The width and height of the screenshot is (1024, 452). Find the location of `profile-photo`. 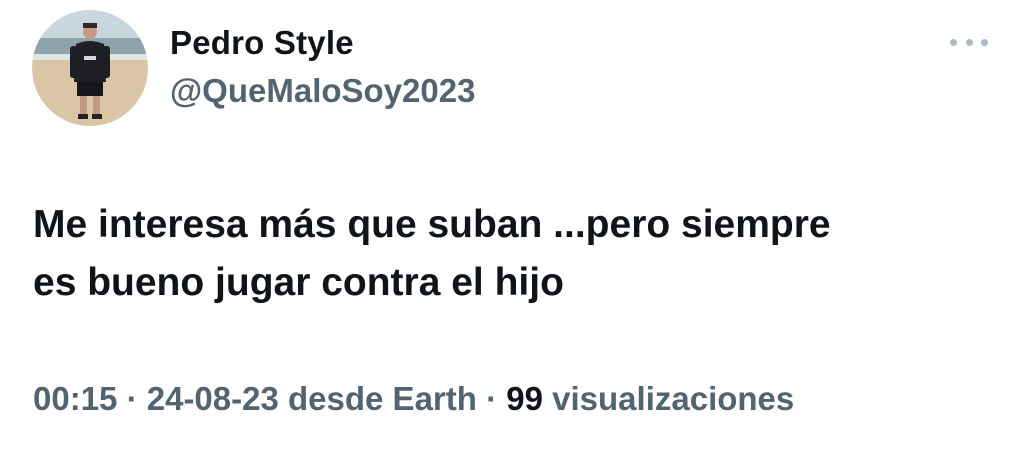

profile-photo is located at coordinates (90, 68).